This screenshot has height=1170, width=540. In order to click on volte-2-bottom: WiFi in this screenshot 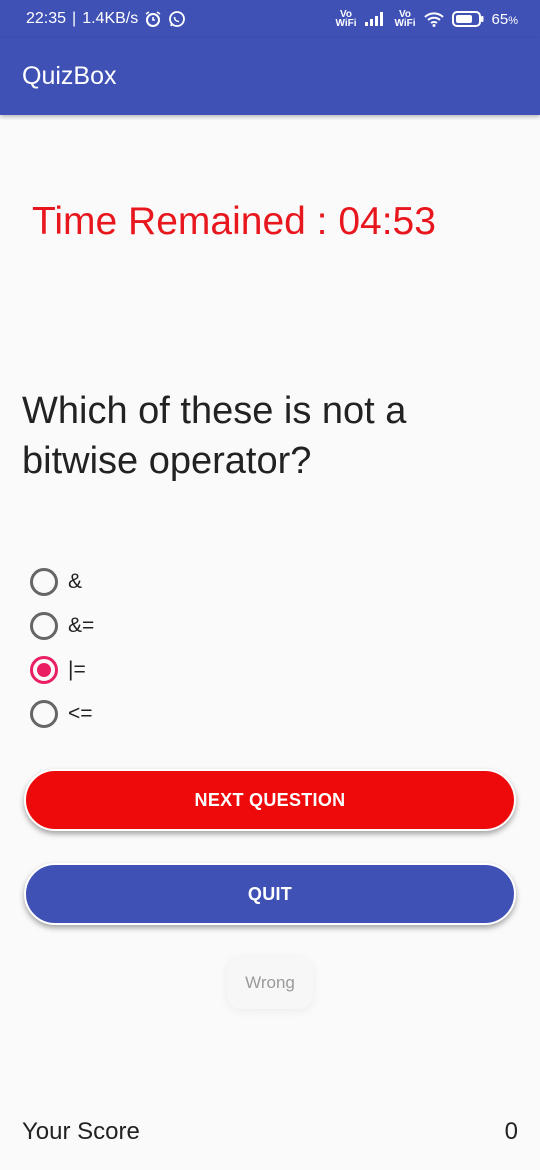, I will do `click(405, 23)`.